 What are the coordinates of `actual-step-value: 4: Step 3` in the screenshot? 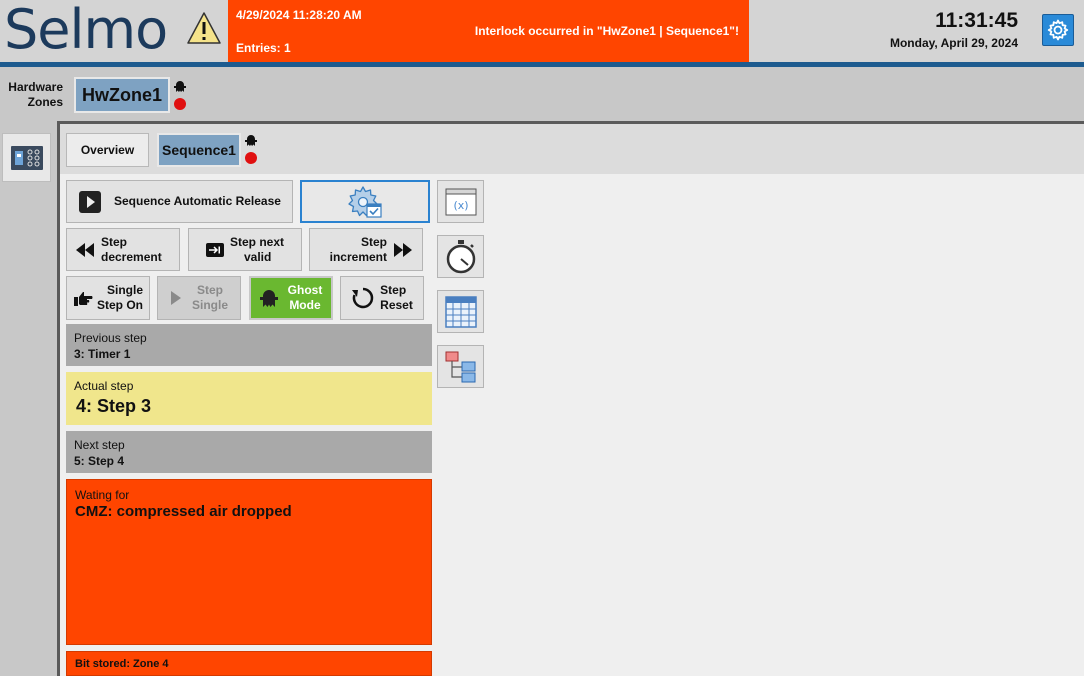 It's located at (114, 406).